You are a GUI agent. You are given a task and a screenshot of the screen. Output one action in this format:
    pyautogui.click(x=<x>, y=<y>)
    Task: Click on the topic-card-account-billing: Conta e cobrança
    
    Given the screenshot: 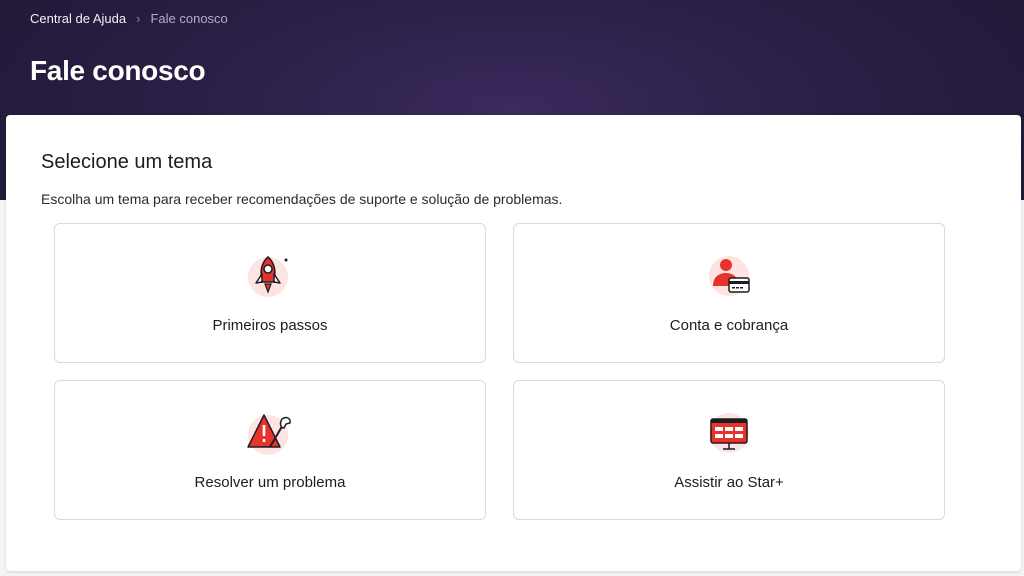 What is the action you would take?
    pyautogui.click(x=729, y=293)
    